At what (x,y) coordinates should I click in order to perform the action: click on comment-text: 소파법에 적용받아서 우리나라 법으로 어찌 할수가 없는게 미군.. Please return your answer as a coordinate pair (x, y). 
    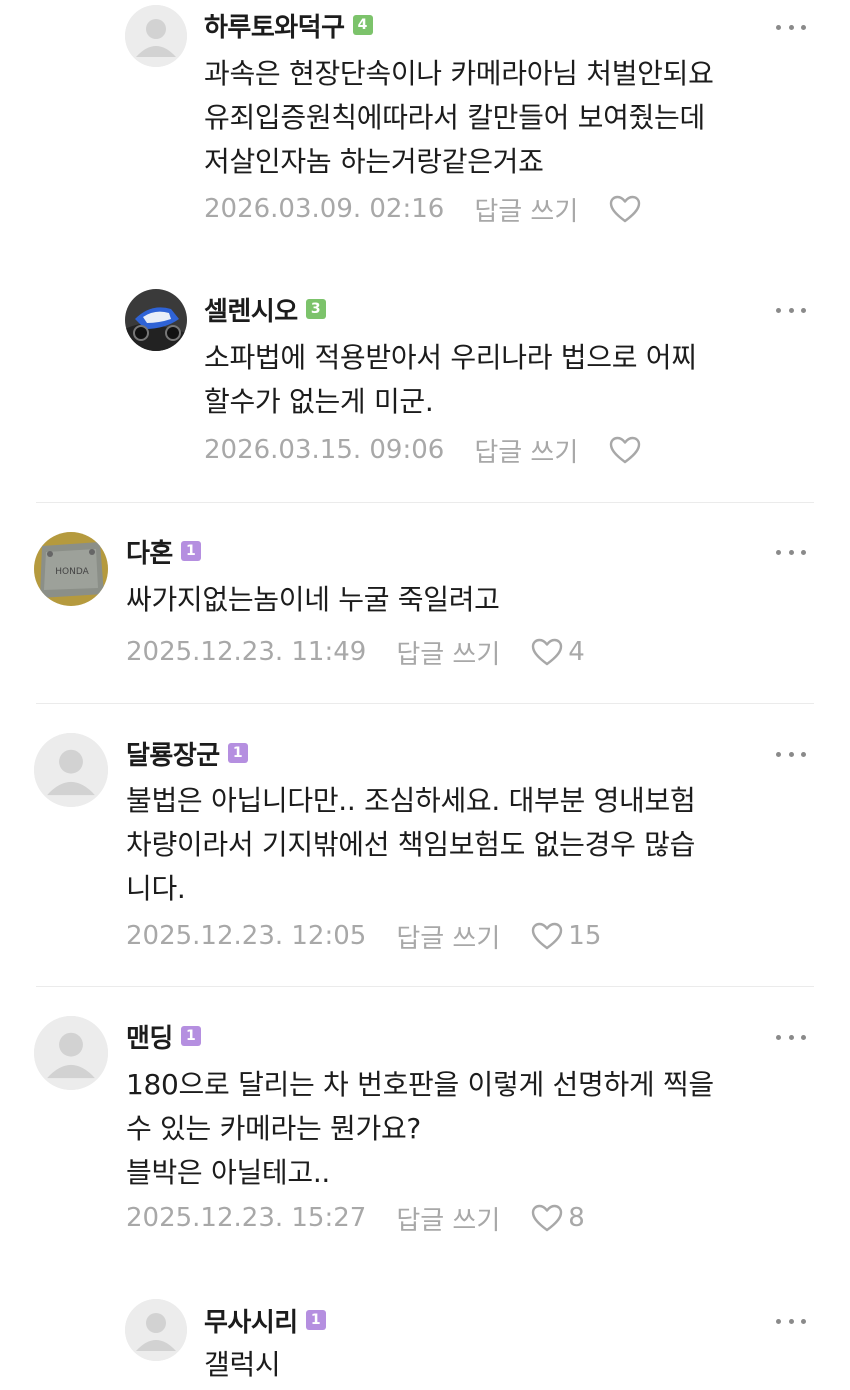
    Looking at the image, I should click on (450, 379).